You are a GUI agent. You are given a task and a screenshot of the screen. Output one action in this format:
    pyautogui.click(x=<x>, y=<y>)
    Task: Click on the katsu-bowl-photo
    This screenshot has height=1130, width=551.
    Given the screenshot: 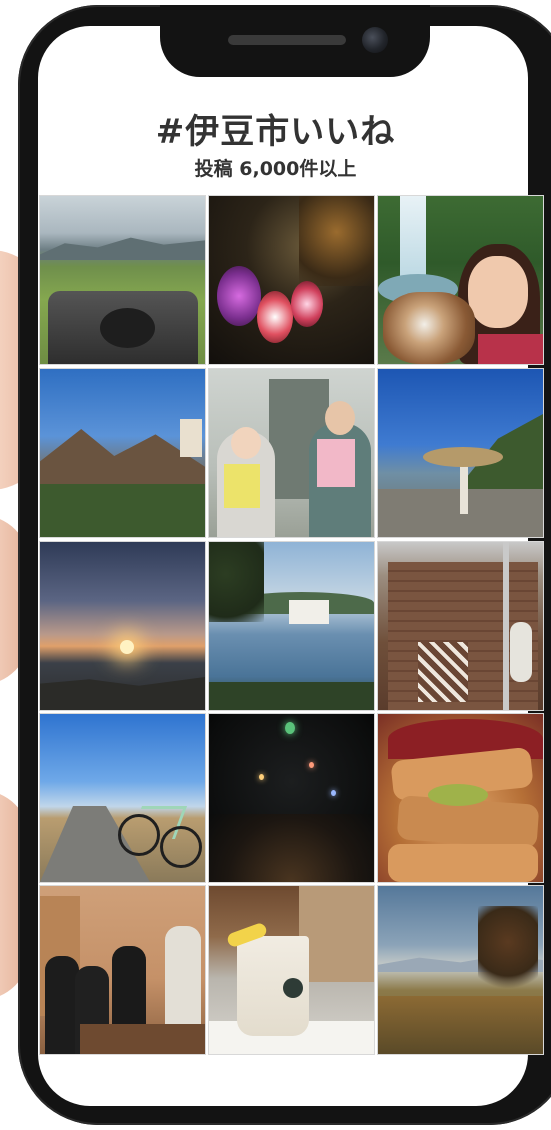 What is the action you would take?
    pyautogui.click(x=460, y=798)
    